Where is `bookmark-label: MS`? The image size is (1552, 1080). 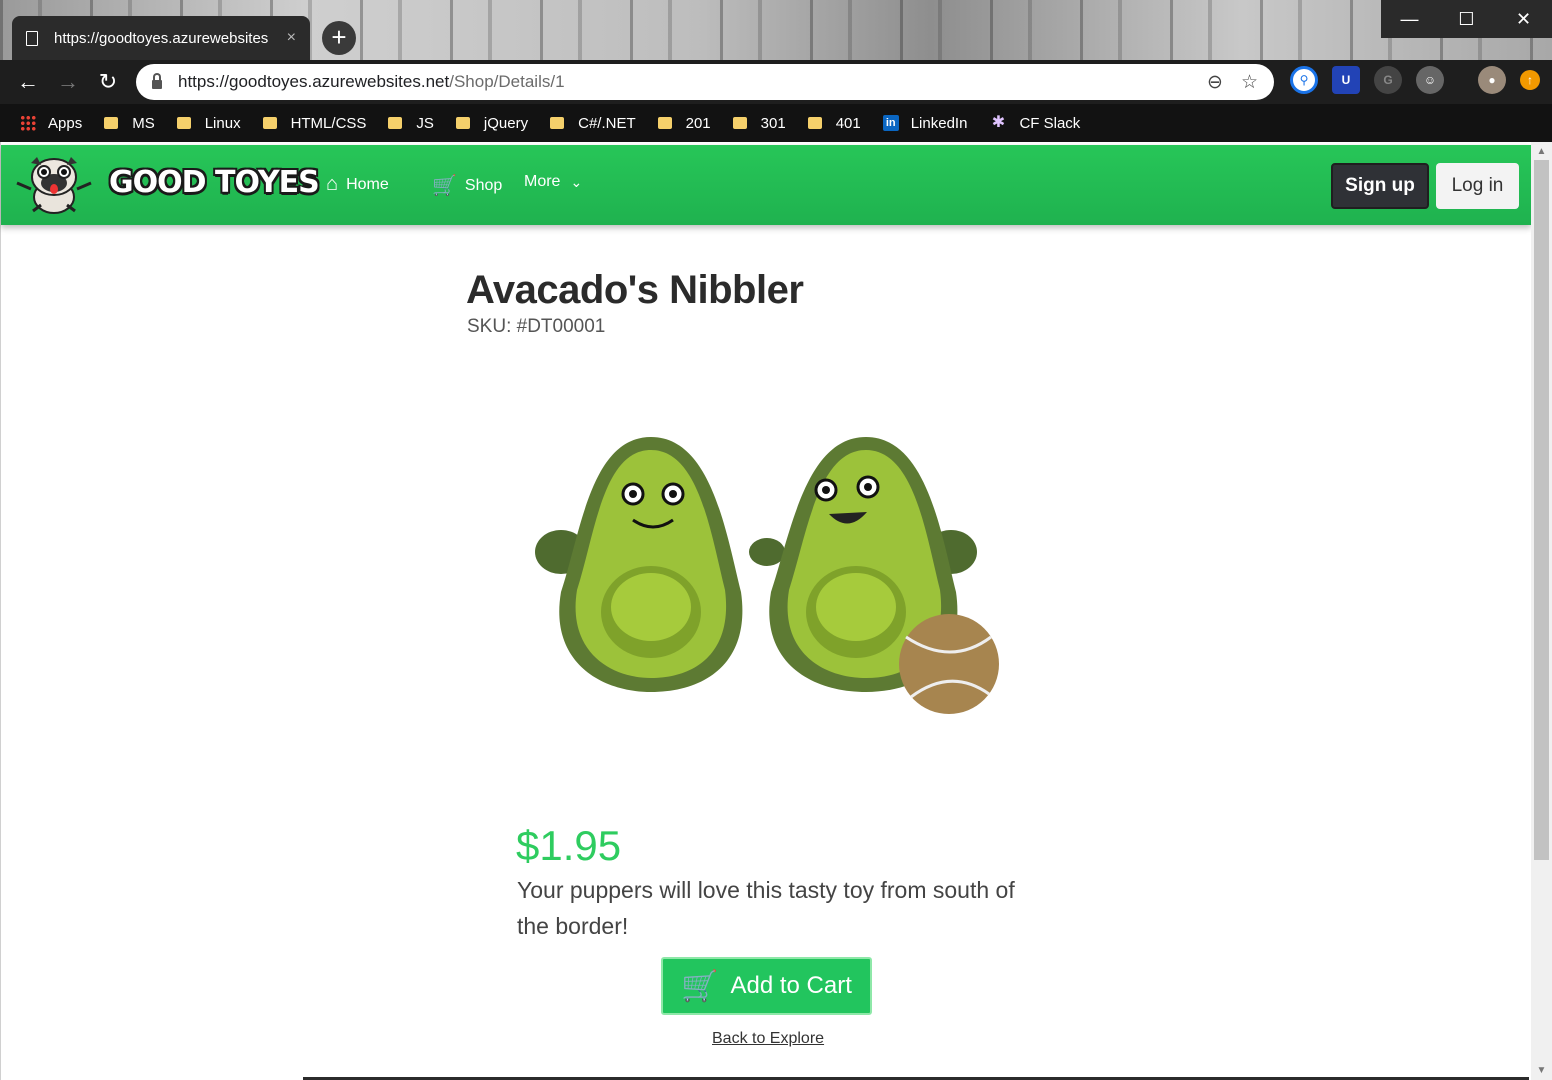 bookmark-label: MS is located at coordinates (143, 123).